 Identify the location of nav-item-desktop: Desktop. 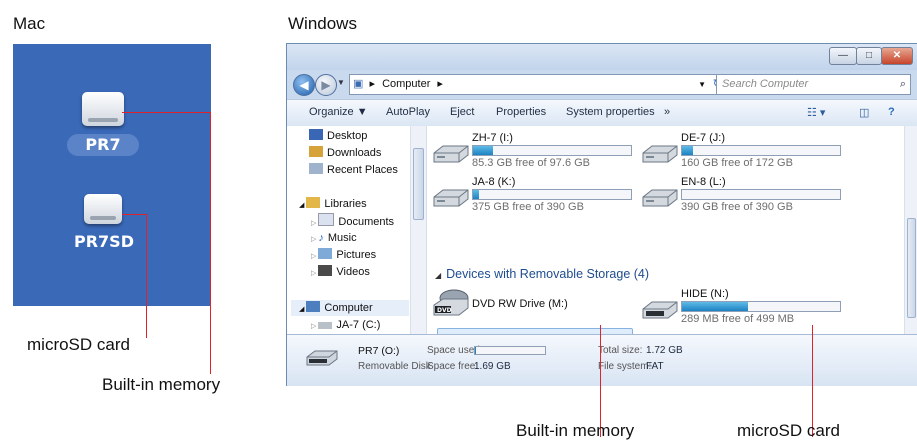
(338, 136).